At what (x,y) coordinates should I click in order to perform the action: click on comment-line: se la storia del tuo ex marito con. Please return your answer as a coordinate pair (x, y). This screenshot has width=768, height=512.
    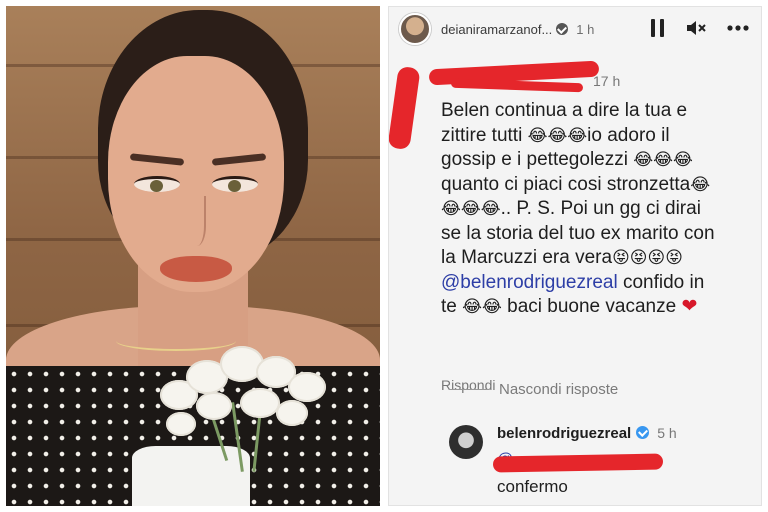
    Looking at the image, I should click on (578, 233).